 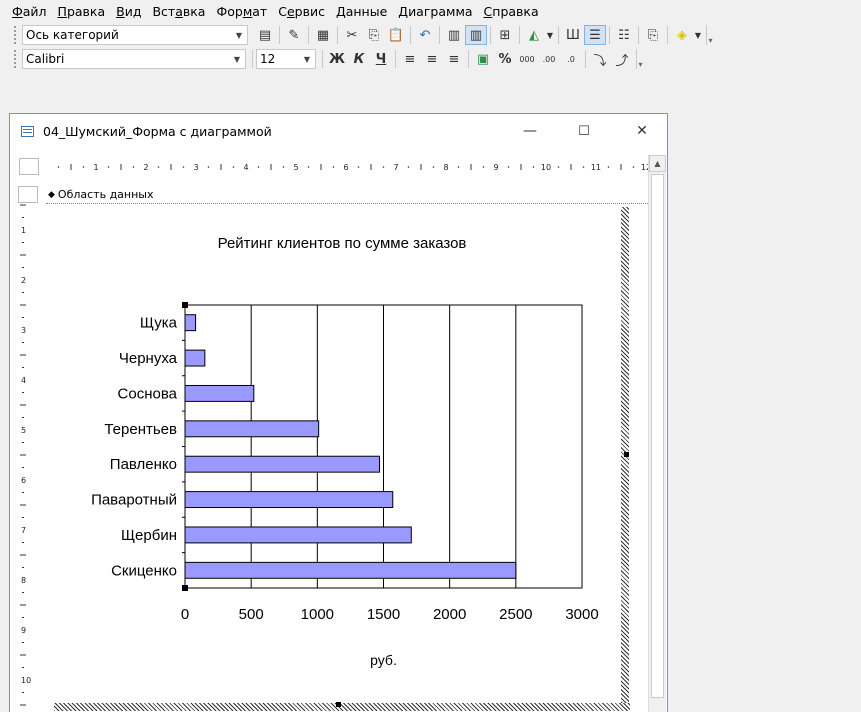 What do you see at coordinates (410, 59) in the screenshot?
I see `align-left-icon: ≡` at bounding box center [410, 59].